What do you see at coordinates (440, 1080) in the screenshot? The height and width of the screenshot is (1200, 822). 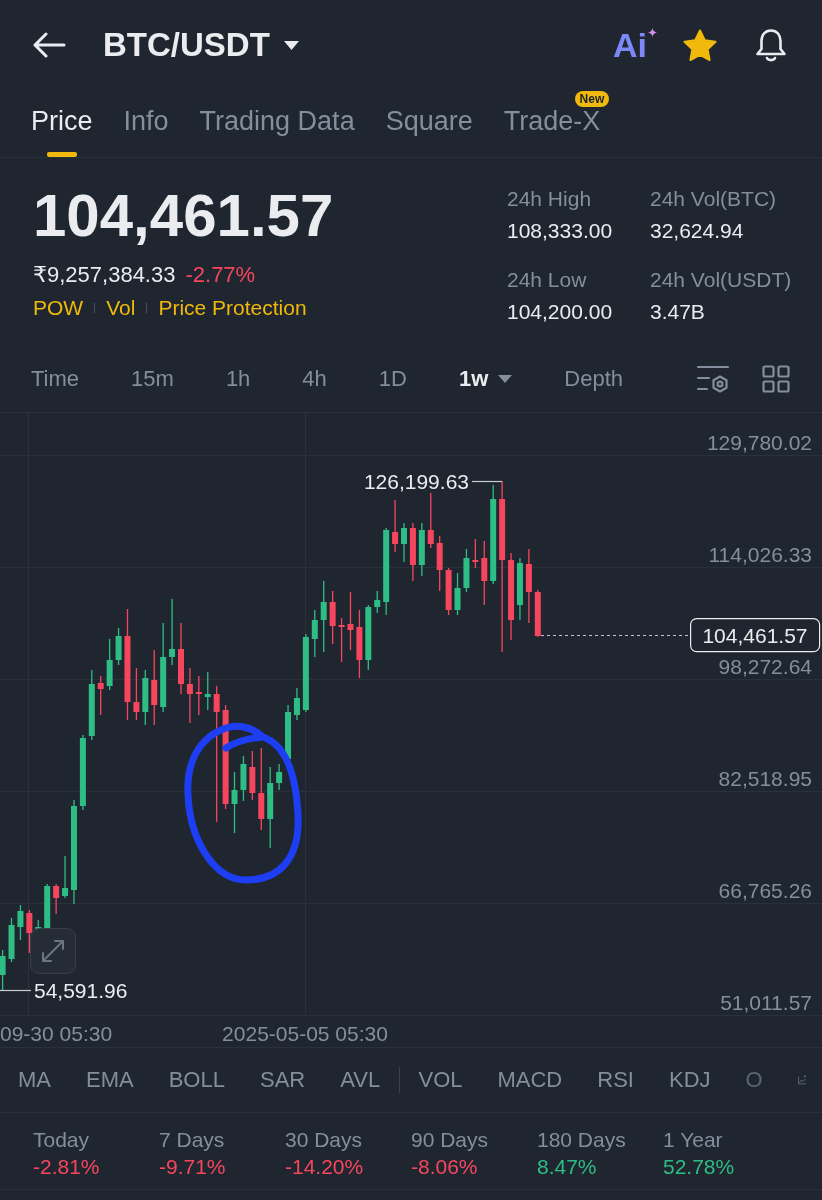 I see `indicator-tab: VOL` at bounding box center [440, 1080].